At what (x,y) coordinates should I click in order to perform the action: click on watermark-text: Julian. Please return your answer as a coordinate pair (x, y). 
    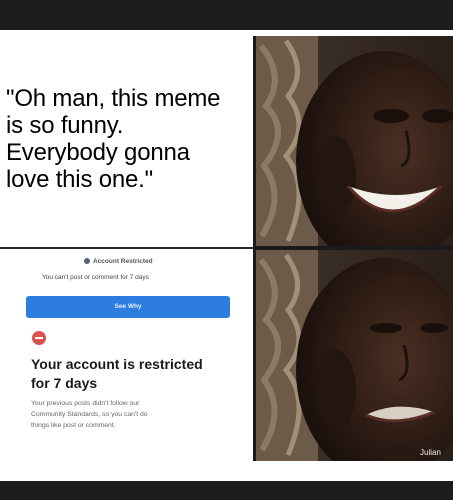
    Looking at the image, I should click on (430, 452).